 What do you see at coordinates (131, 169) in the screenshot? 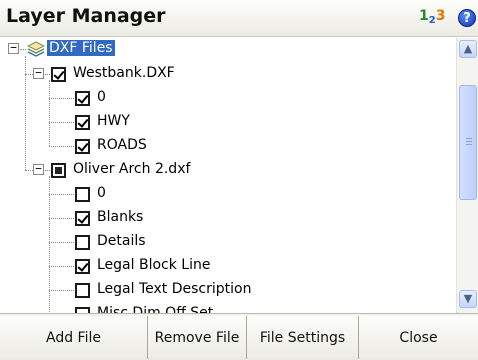
I see `file-label: Oliver Arch 2.dxf` at bounding box center [131, 169].